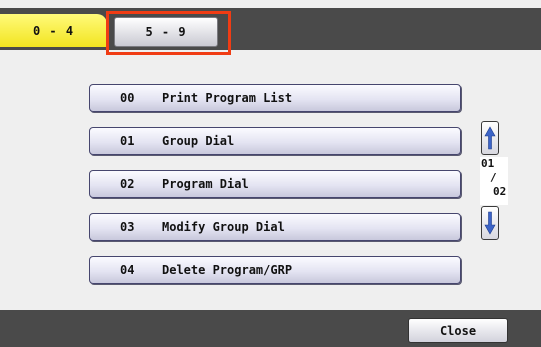 The width and height of the screenshot is (541, 347). I want to click on tab-0-4-label: 0 - 4, so click(53, 30).